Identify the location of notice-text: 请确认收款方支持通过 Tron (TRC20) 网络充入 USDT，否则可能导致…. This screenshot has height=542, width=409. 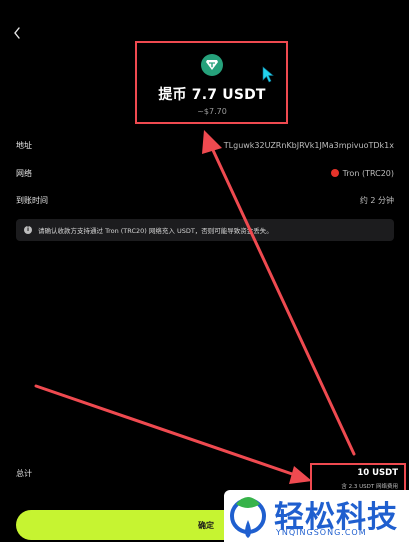
(155, 231).